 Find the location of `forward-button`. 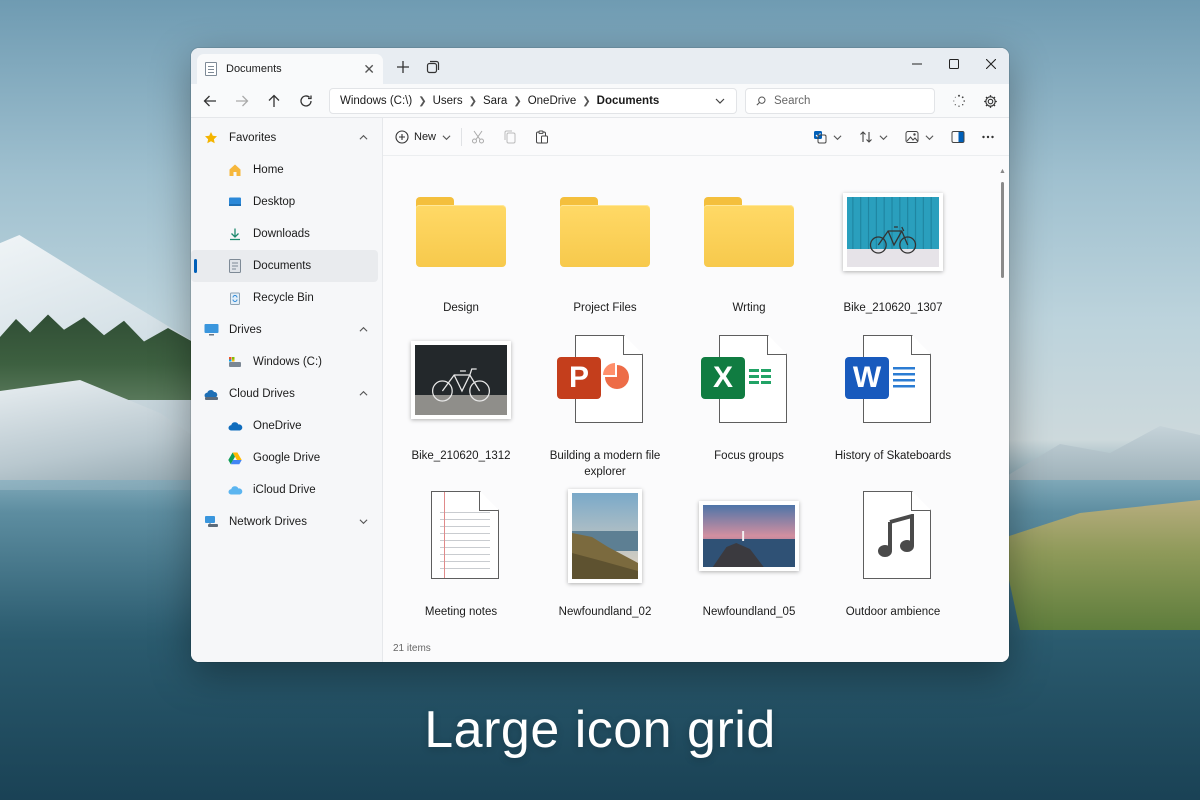

forward-button is located at coordinates (242, 101).